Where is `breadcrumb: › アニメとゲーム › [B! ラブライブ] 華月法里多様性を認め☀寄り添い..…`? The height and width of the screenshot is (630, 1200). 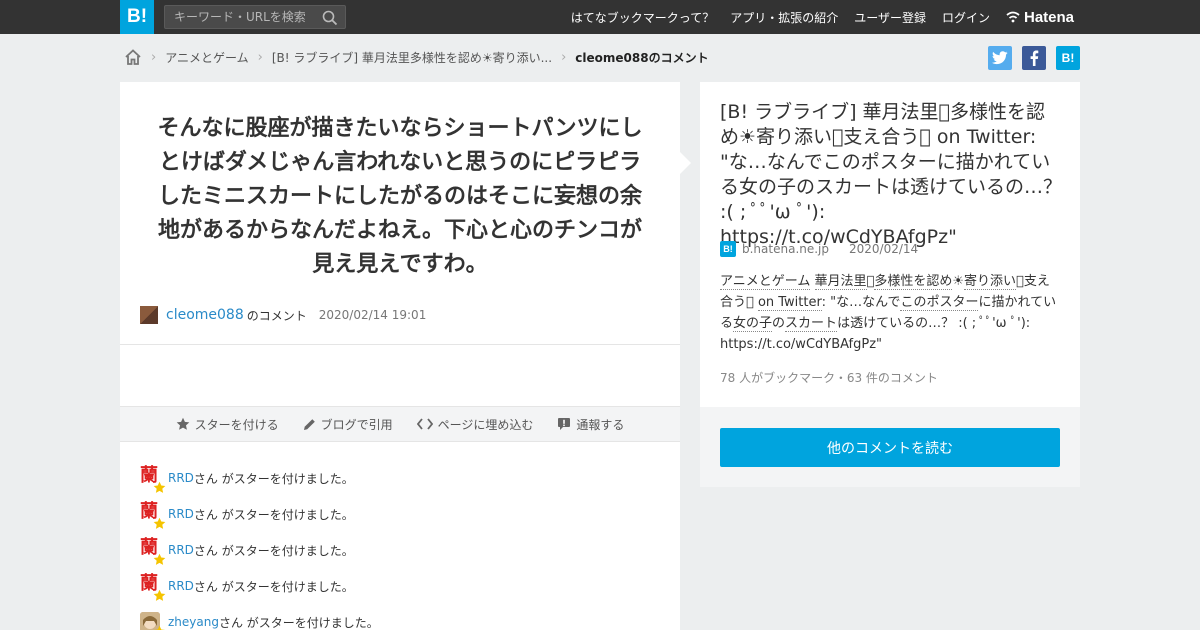
breadcrumb: › アニメとゲーム › [B! ラブライブ] 華月法里多様性を認め☀寄り添い..… is located at coordinates (416, 57).